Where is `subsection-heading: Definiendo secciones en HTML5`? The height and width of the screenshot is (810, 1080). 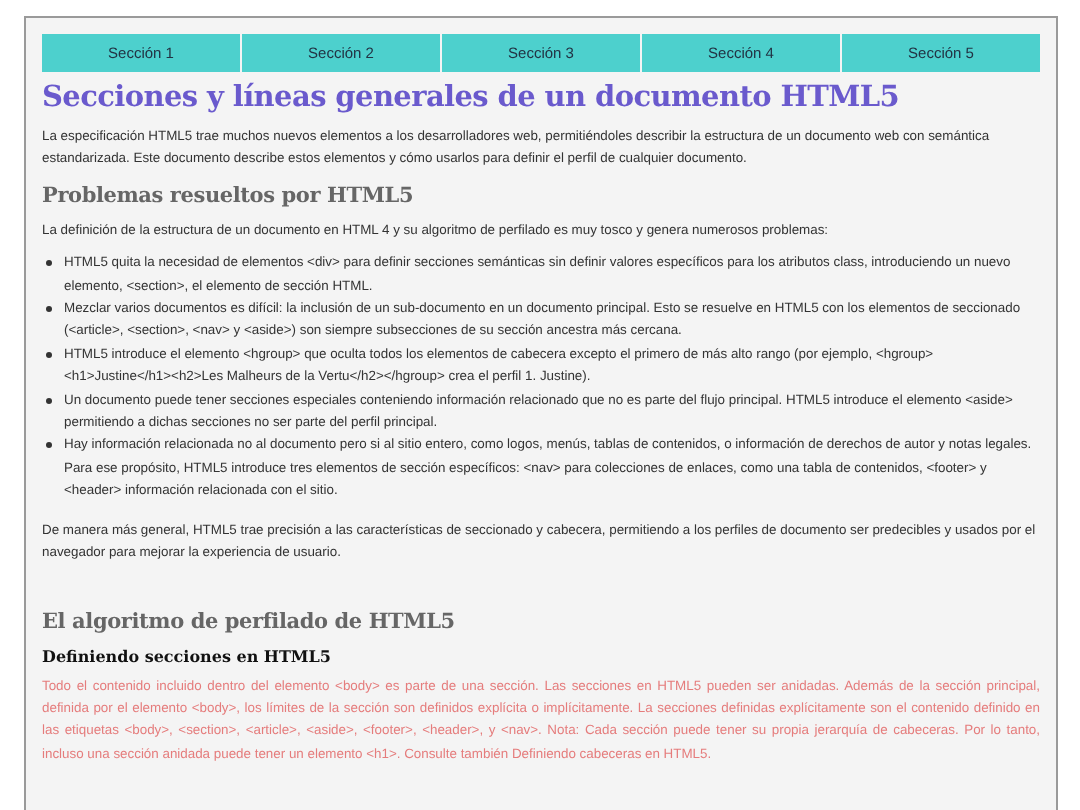 subsection-heading: Definiendo secciones en HTML5 is located at coordinates (187, 655).